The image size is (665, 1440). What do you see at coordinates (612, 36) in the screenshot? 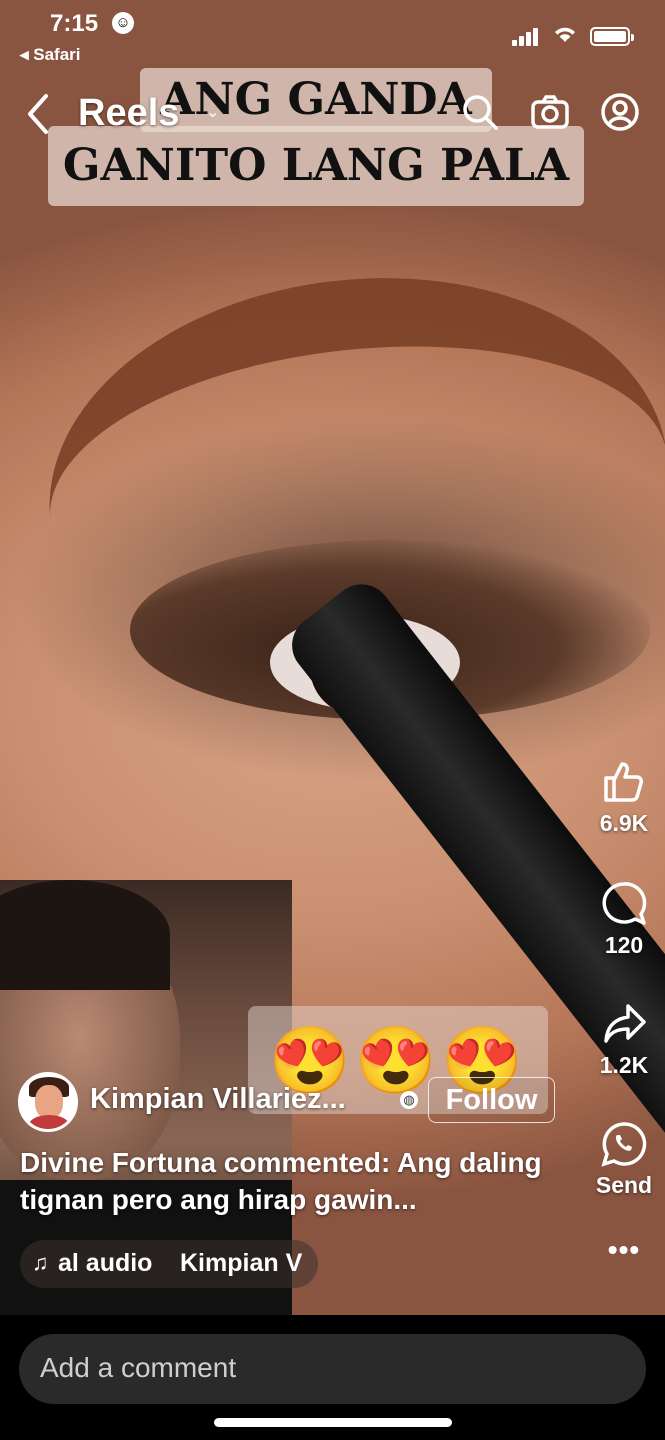
I see `battery-icon` at bounding box center [612, 36].